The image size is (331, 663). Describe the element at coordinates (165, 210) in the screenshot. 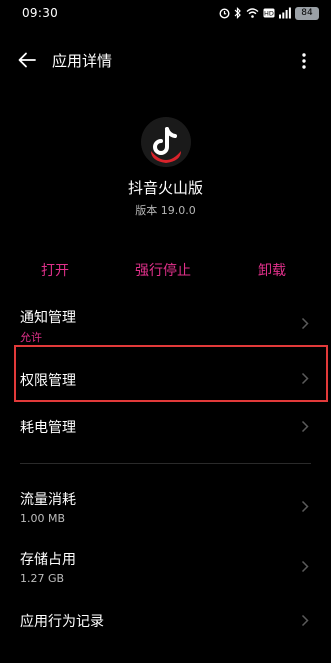

I see `app-version: 版本 19.0.0` at that location.